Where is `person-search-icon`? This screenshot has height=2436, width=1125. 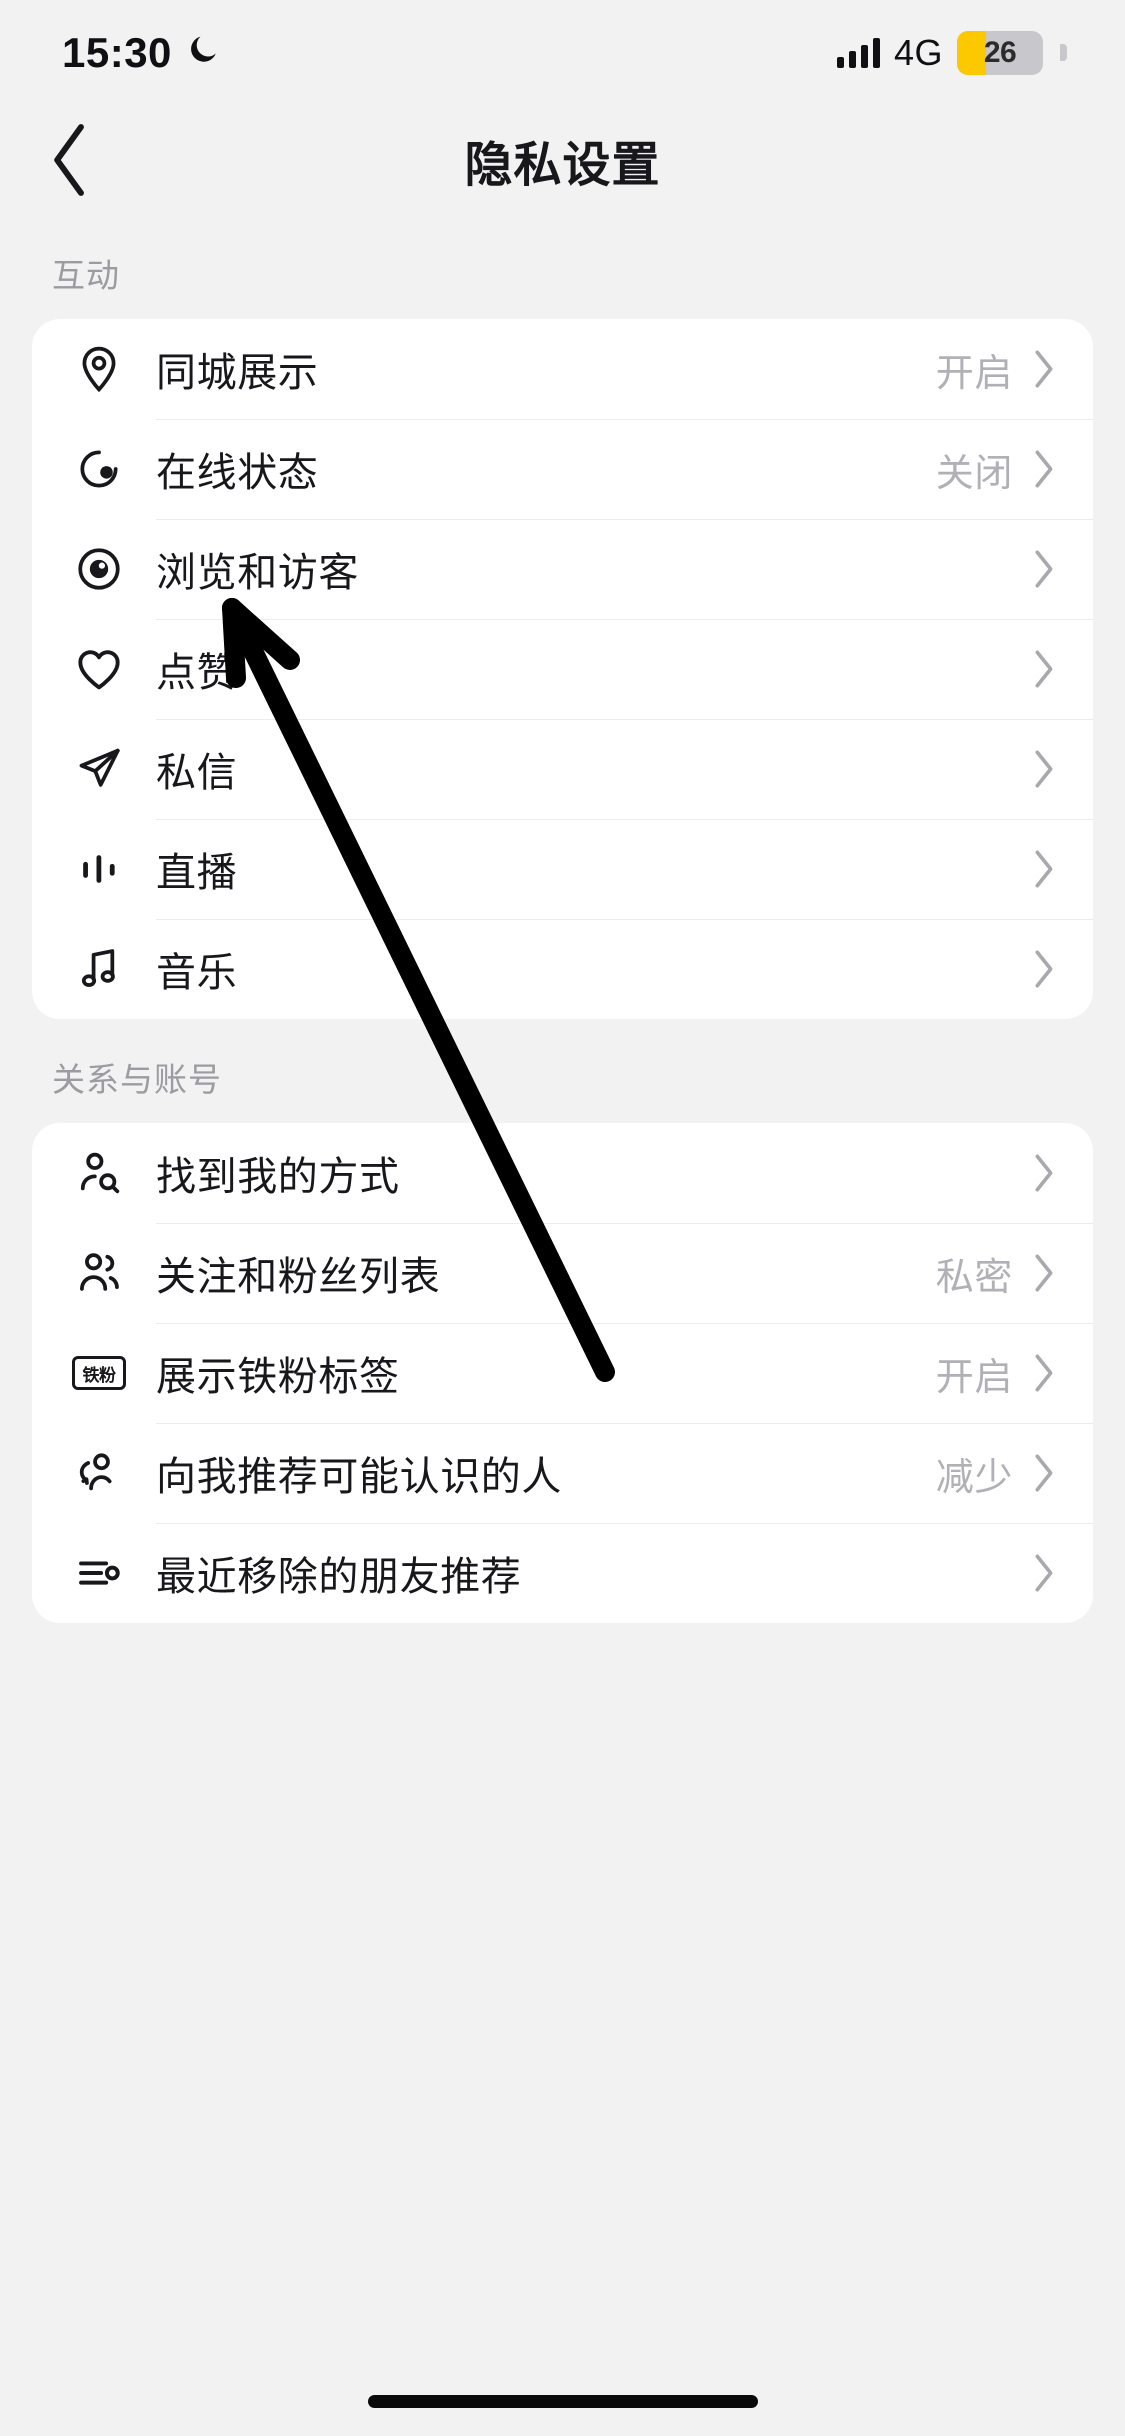 person-search-icon is located at coordinates (99, 1173).